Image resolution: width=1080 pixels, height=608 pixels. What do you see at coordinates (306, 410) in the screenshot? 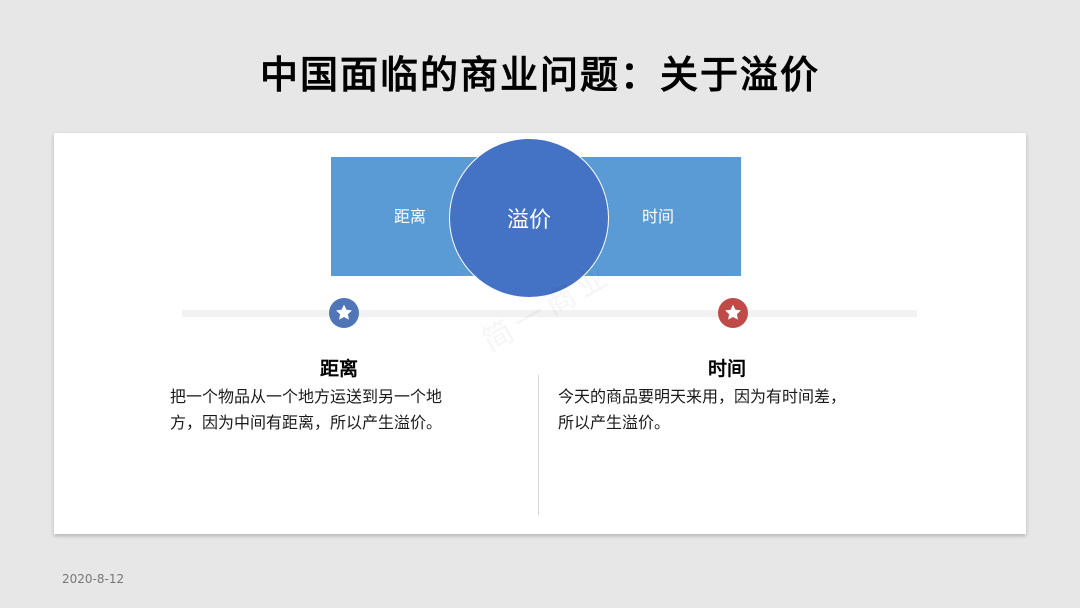
I see `distance-column-text: 把一个物品从一个地方运送到另一个地 方，因为中间有距离，所以产生溢价。` at bounding box center [306, 410].